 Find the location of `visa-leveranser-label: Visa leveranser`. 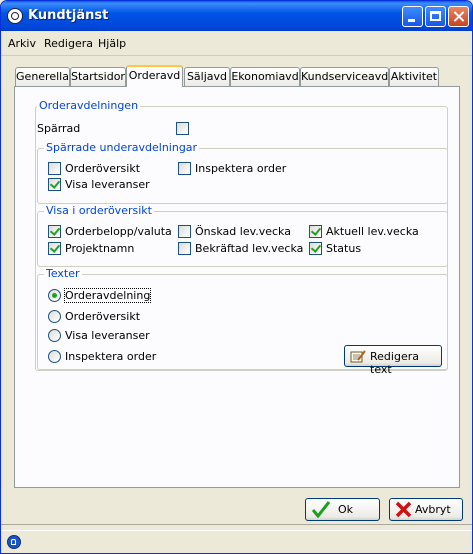

visa-leveranser-label: Visa leveranser is located at coordinates (107, 184).